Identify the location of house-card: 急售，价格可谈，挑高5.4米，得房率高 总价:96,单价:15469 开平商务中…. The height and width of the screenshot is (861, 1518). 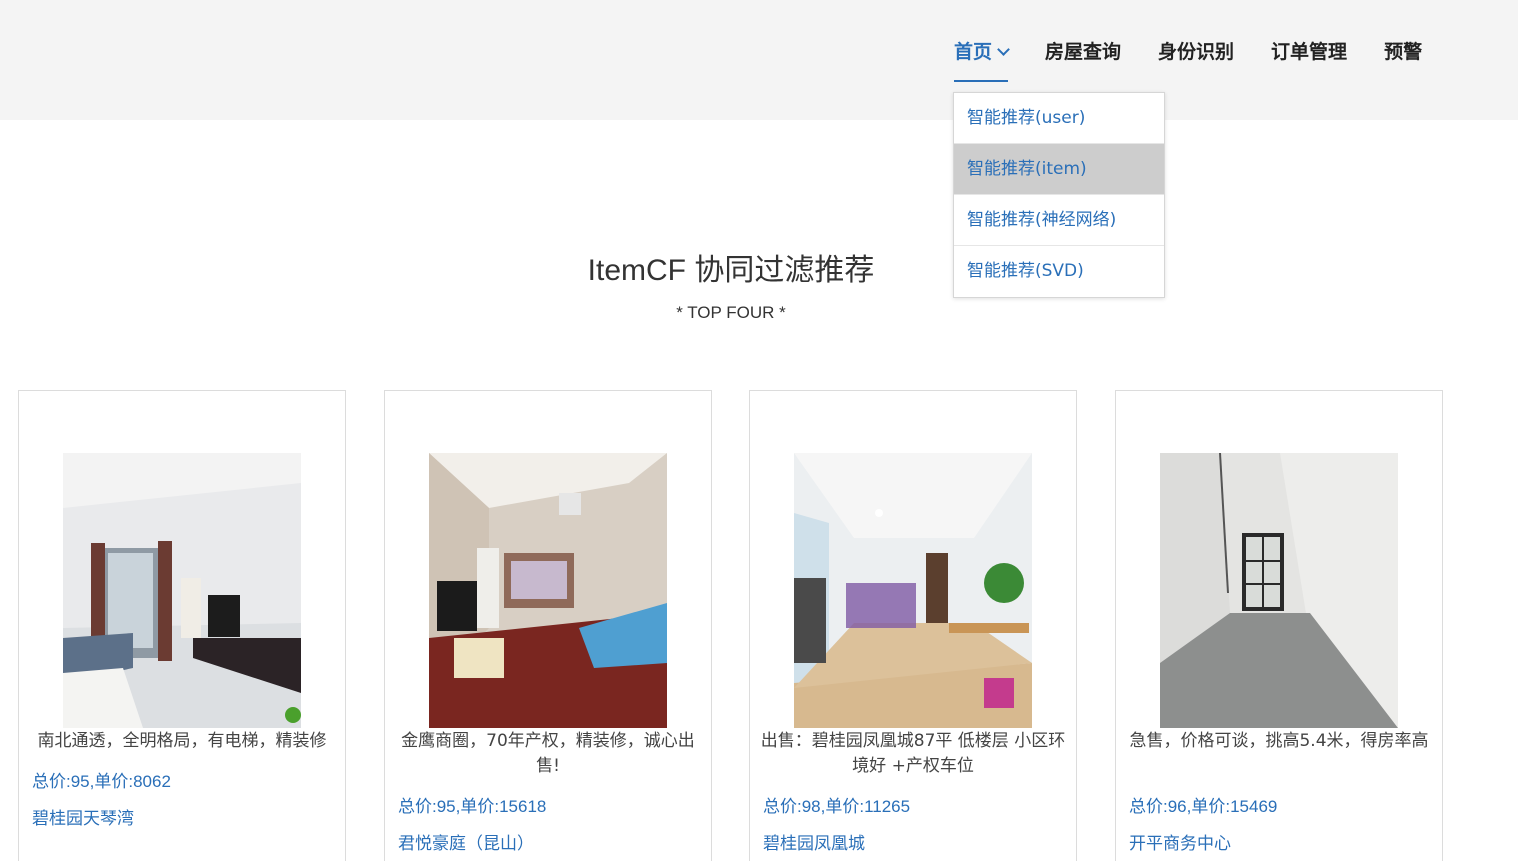
(1279, 625).